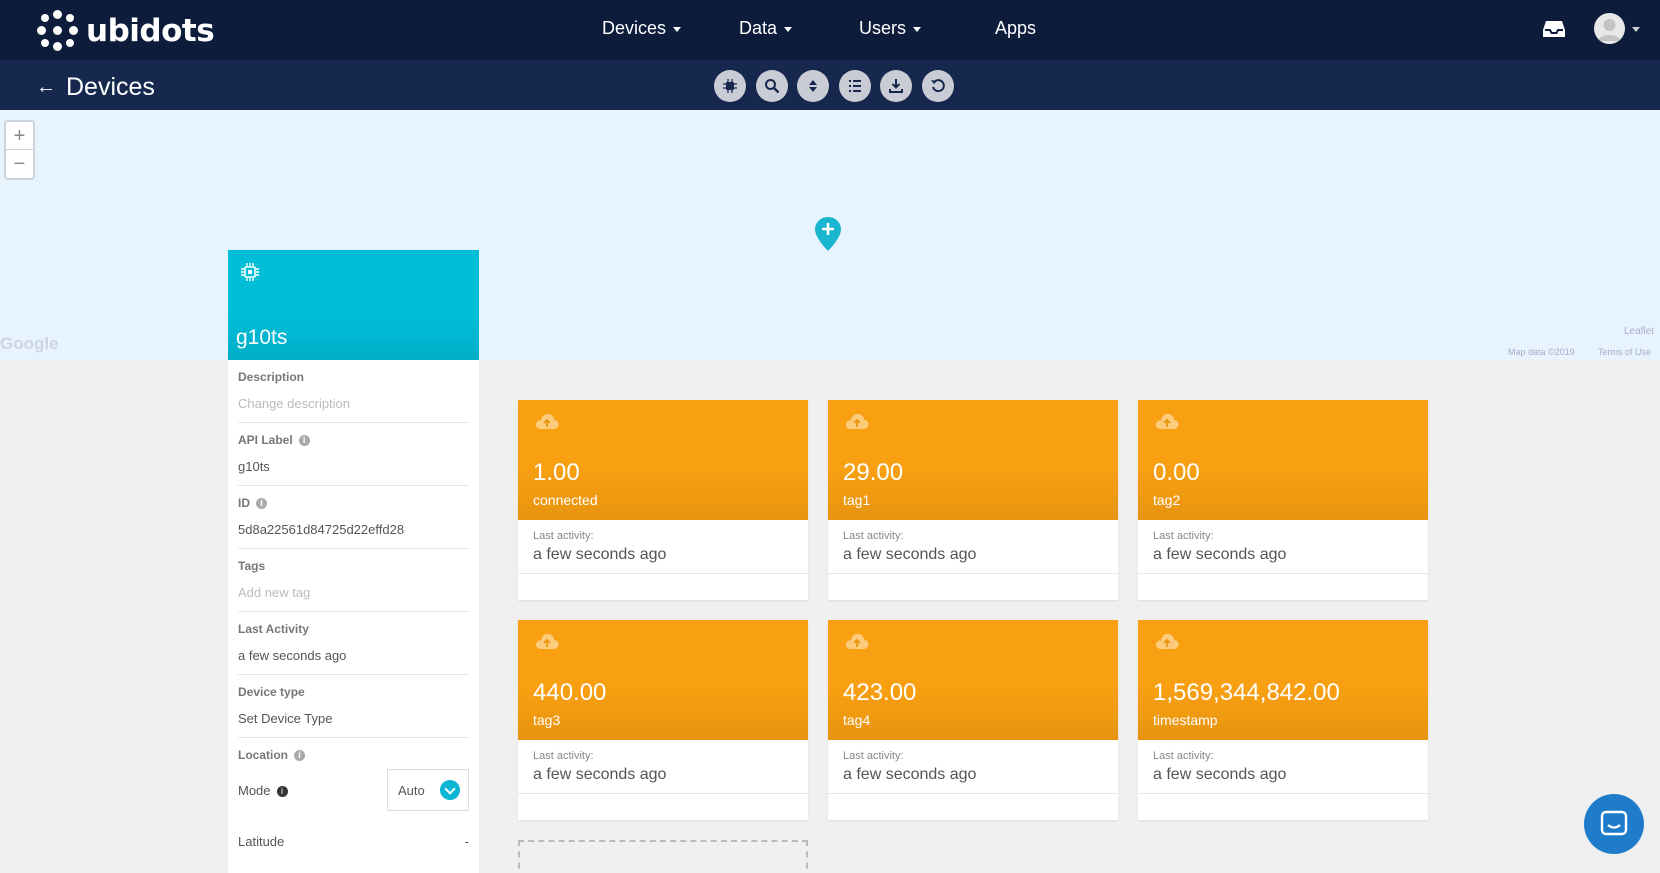  What do you see at coordinates (353, 841) in the screenshot?
I see `latitude-row: Latitude -` at bounding box center [353, 841].